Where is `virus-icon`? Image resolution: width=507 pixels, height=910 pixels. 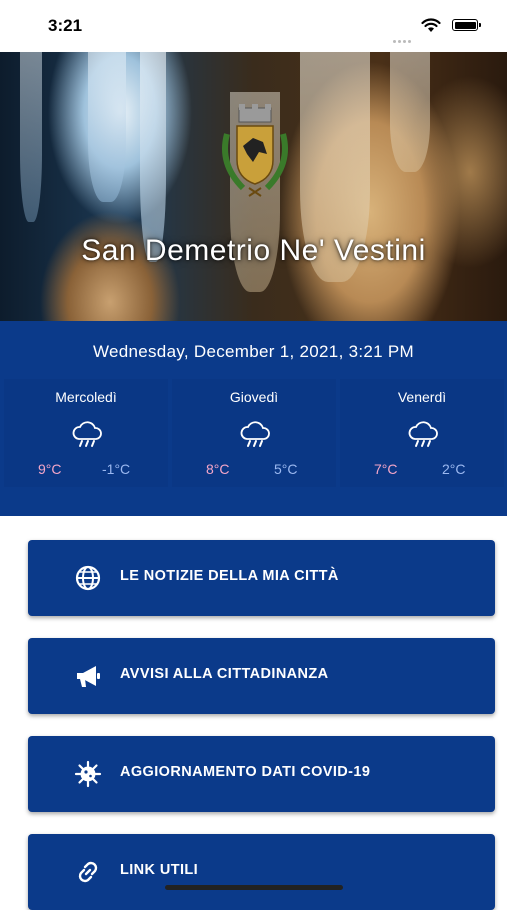 virus-icon is located at coordinates (88, 774).